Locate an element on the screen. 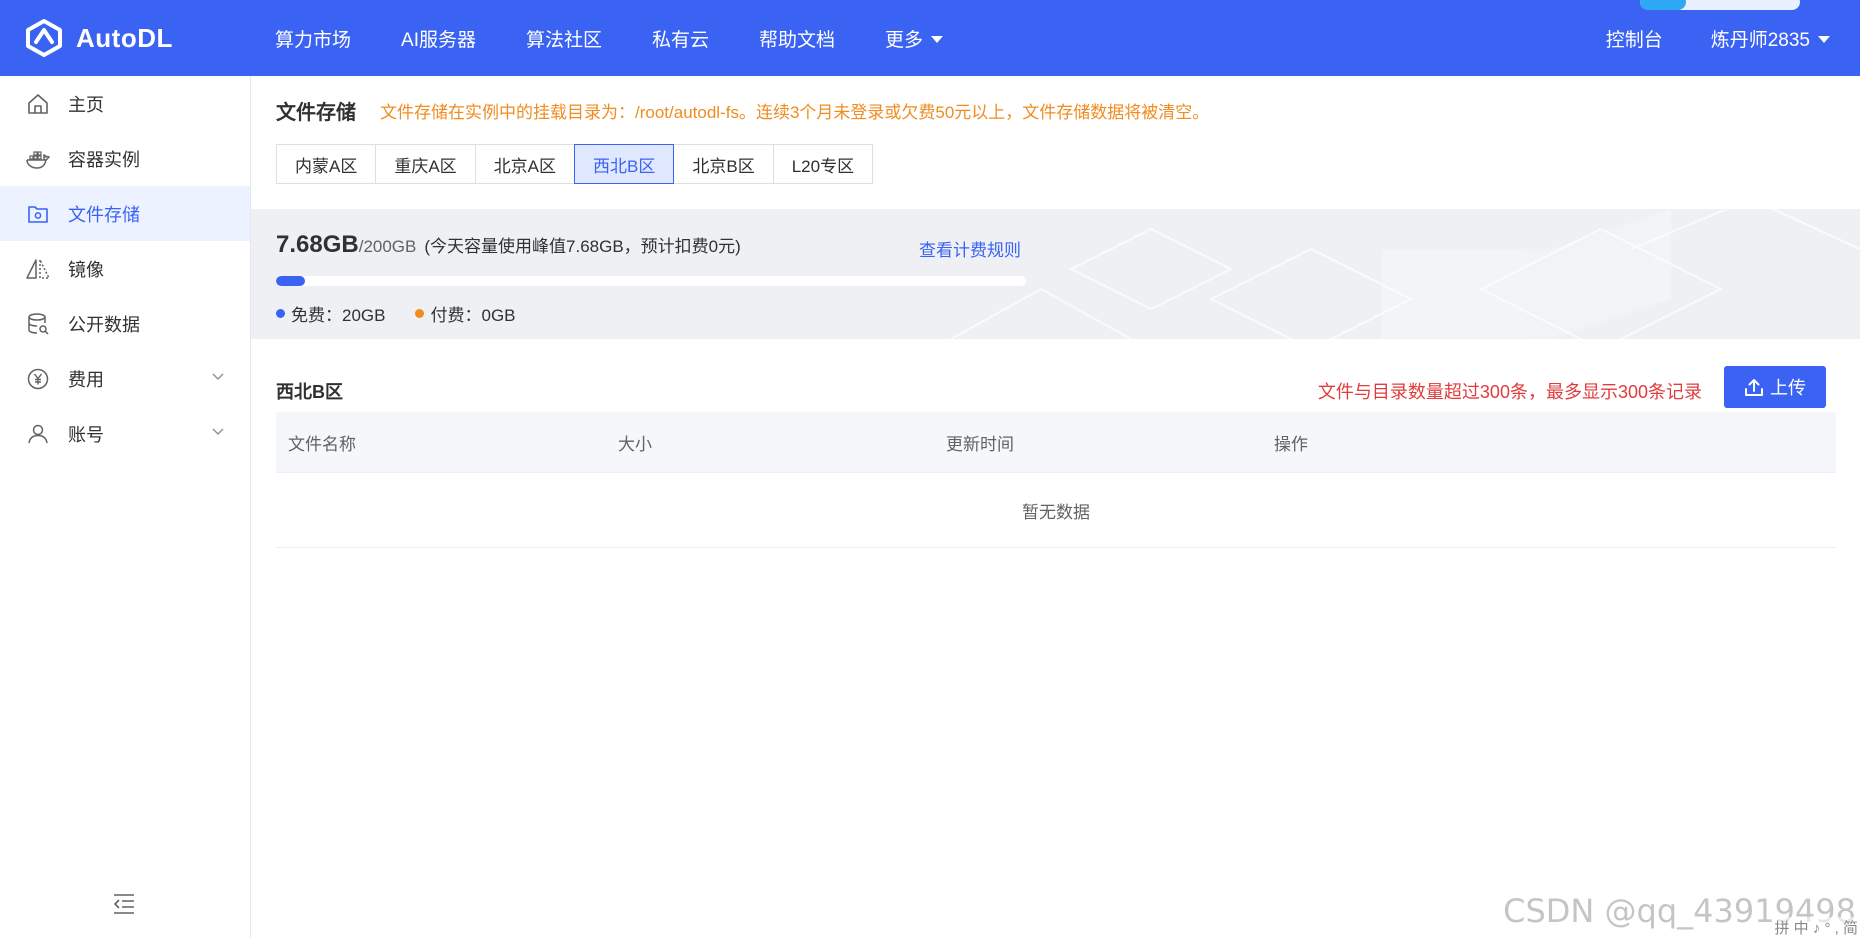 The width and height of the screenshot is (1860, 938). nav-algorithm-community: 算法社区 is located at coordinates (564, 38).